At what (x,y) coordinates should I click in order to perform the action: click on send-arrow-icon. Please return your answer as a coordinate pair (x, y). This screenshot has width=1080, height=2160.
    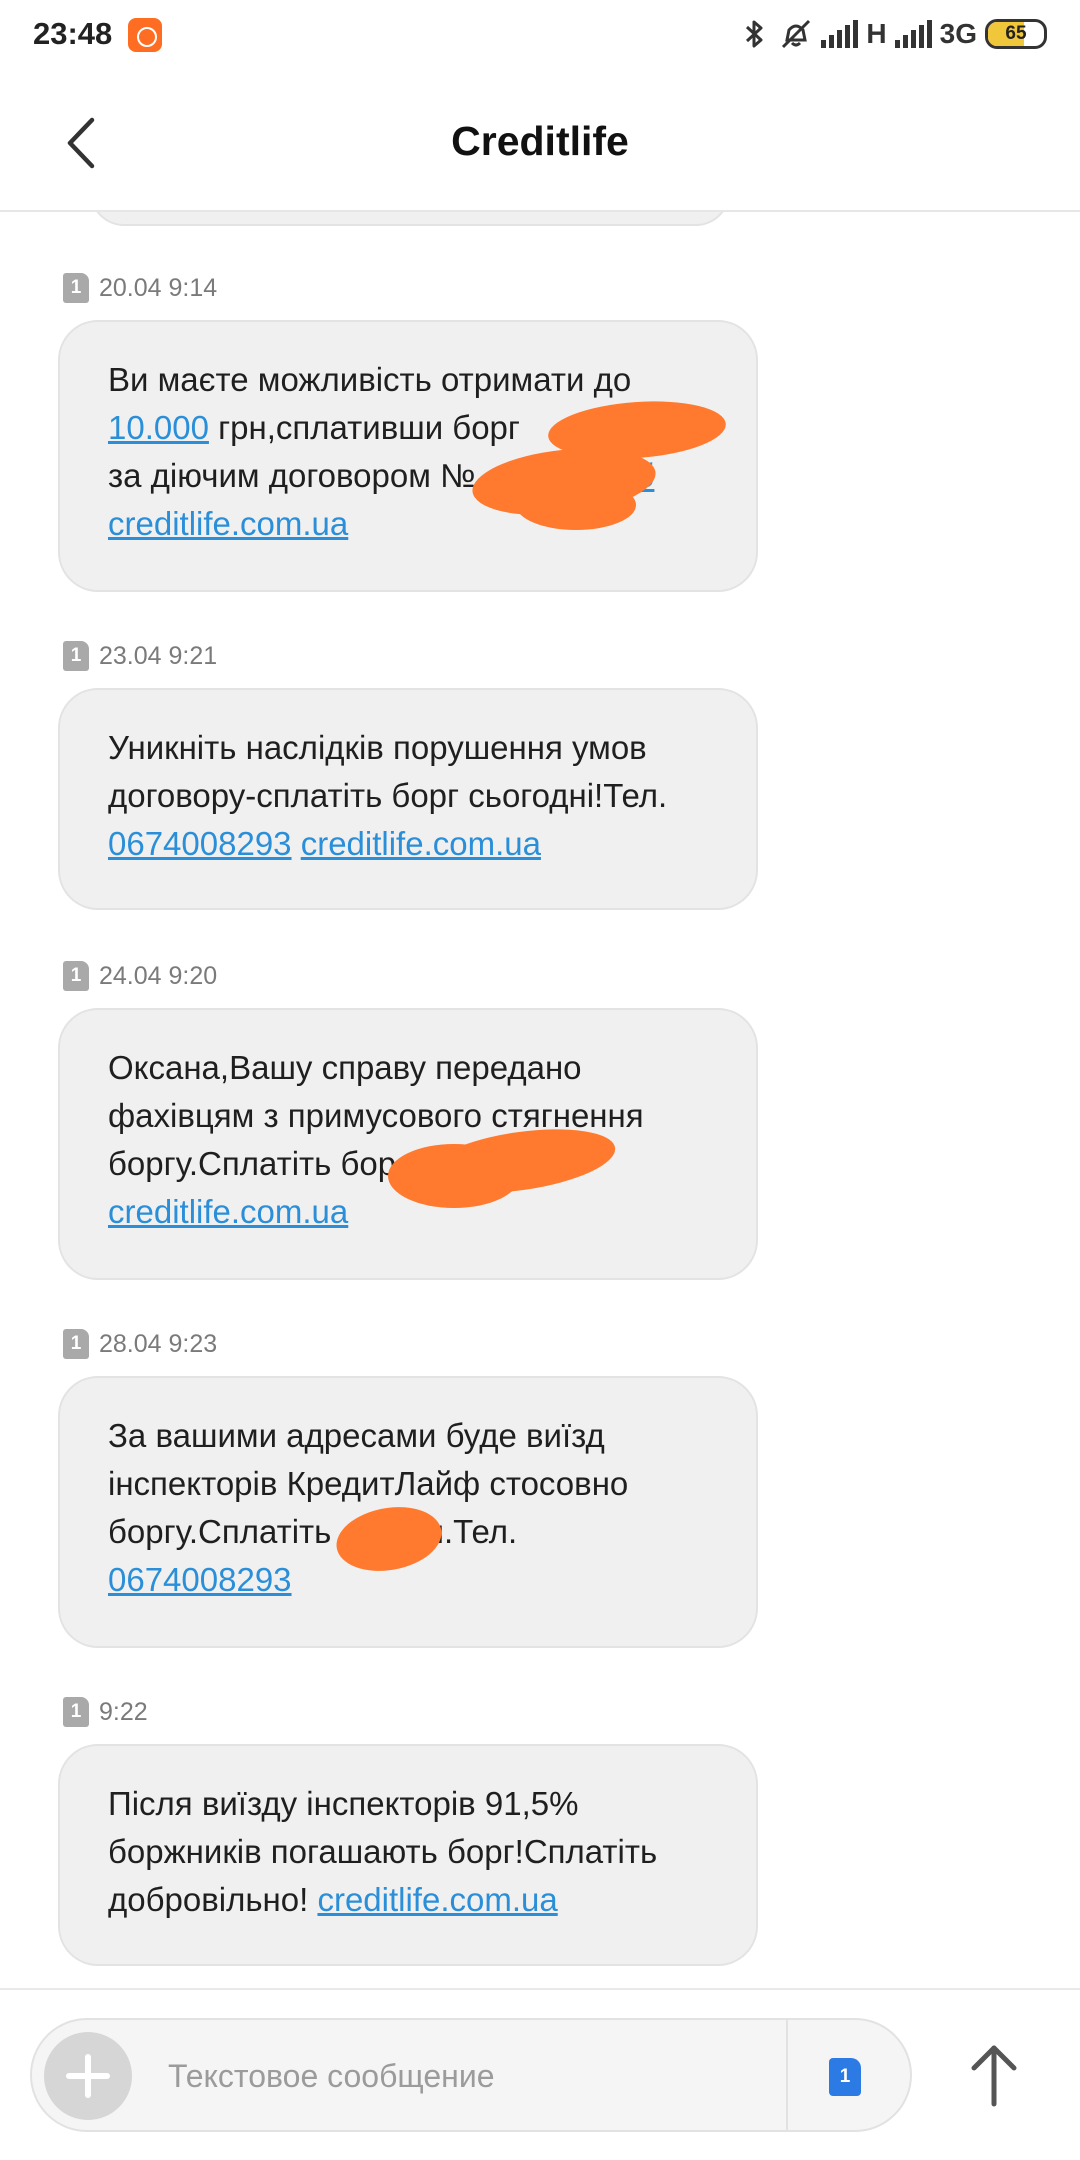
    Looking at the image, I should click on (994, 2074).